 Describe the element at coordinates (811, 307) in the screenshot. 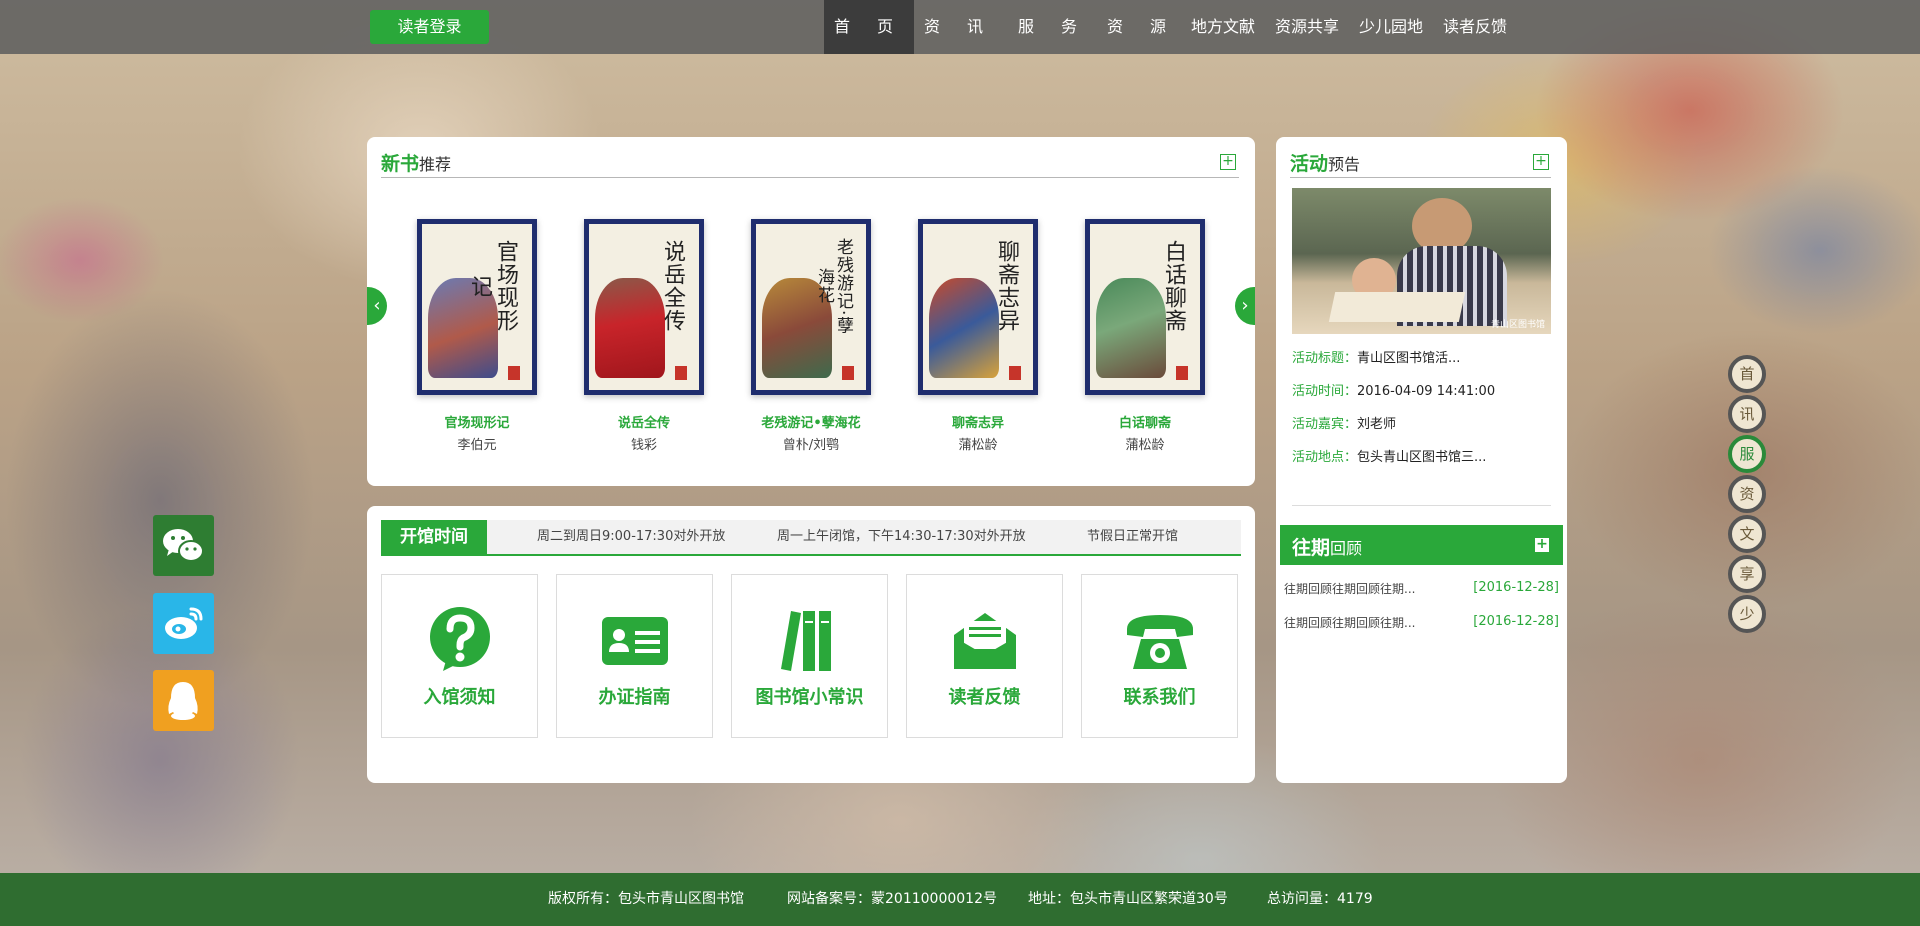

I see `book-cover: 老残游记·孽海花` at that location.